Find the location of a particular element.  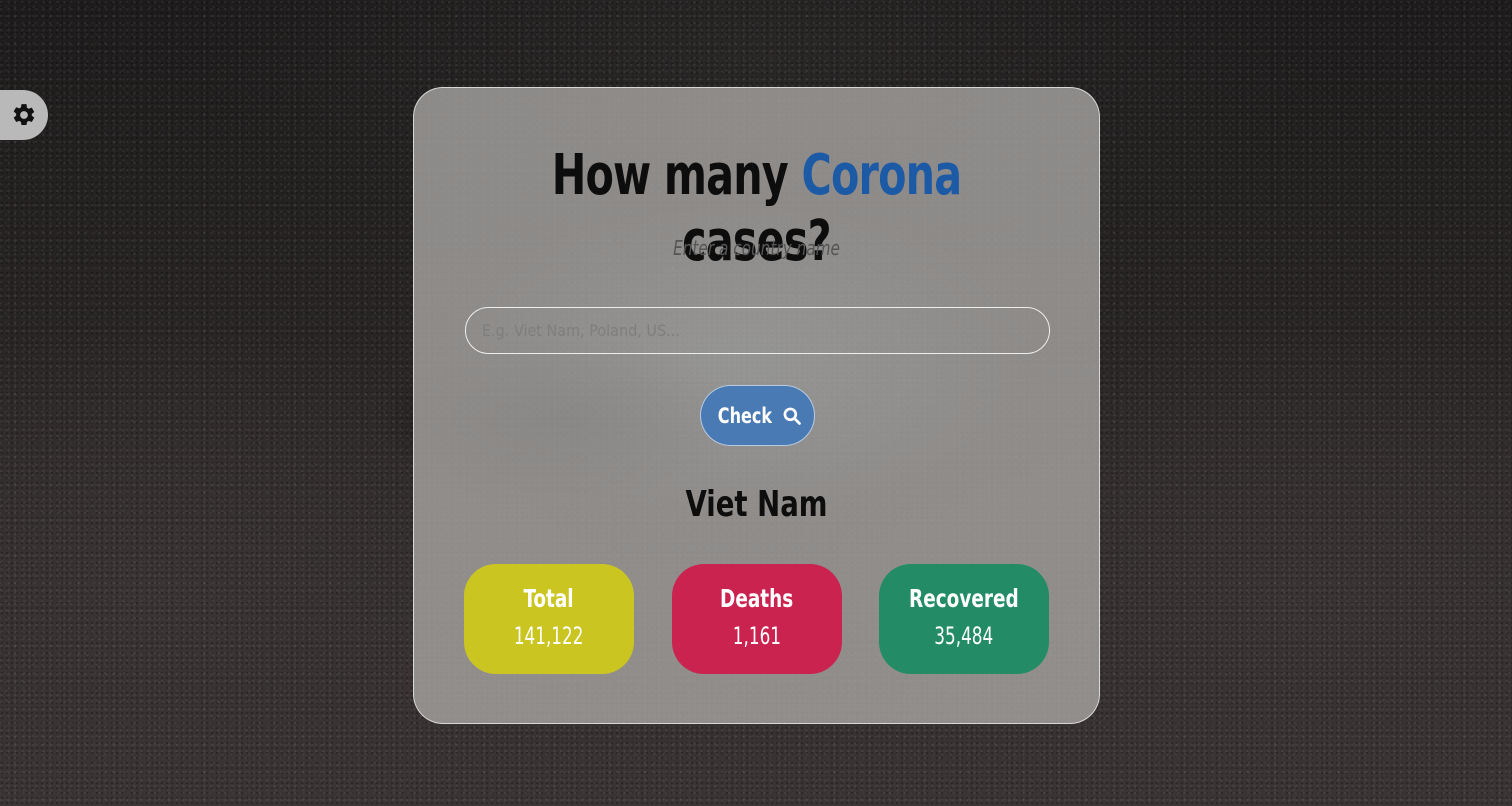

deaths-value: 1,161 is located at coordinates (757, 636).